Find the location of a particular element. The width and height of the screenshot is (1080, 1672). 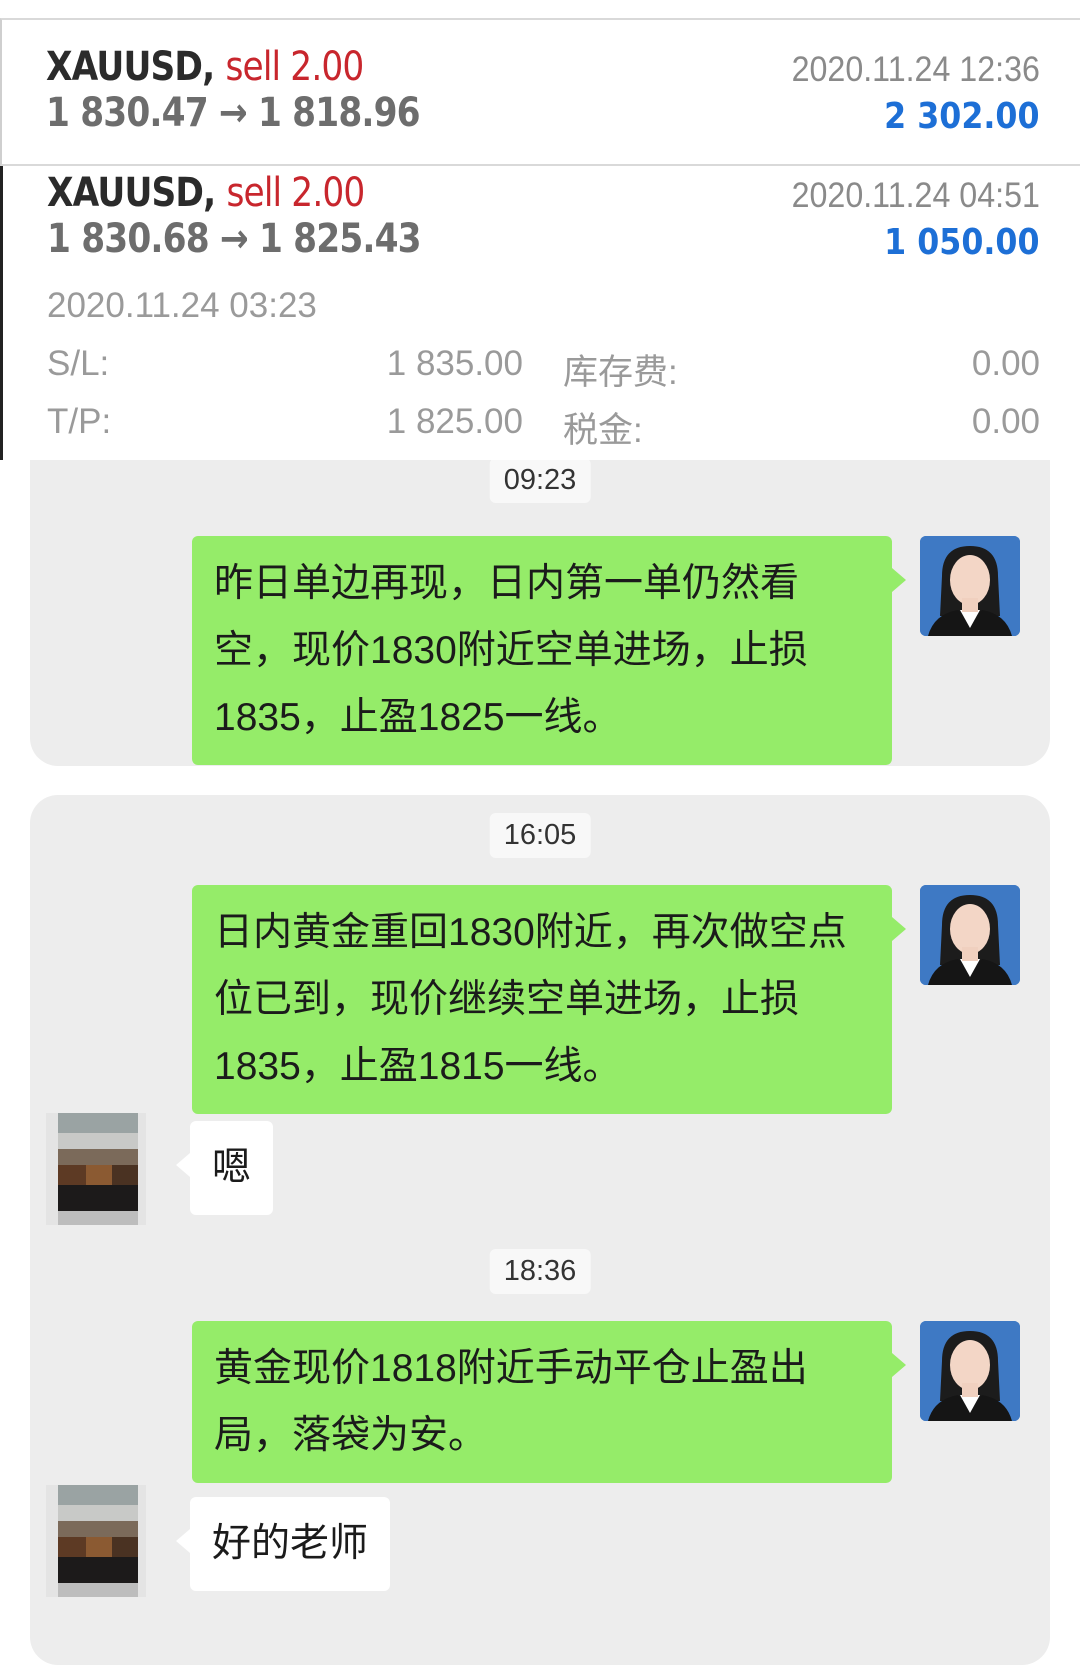

message-timestamp: 09:23 is located at coordinates (540, 481).